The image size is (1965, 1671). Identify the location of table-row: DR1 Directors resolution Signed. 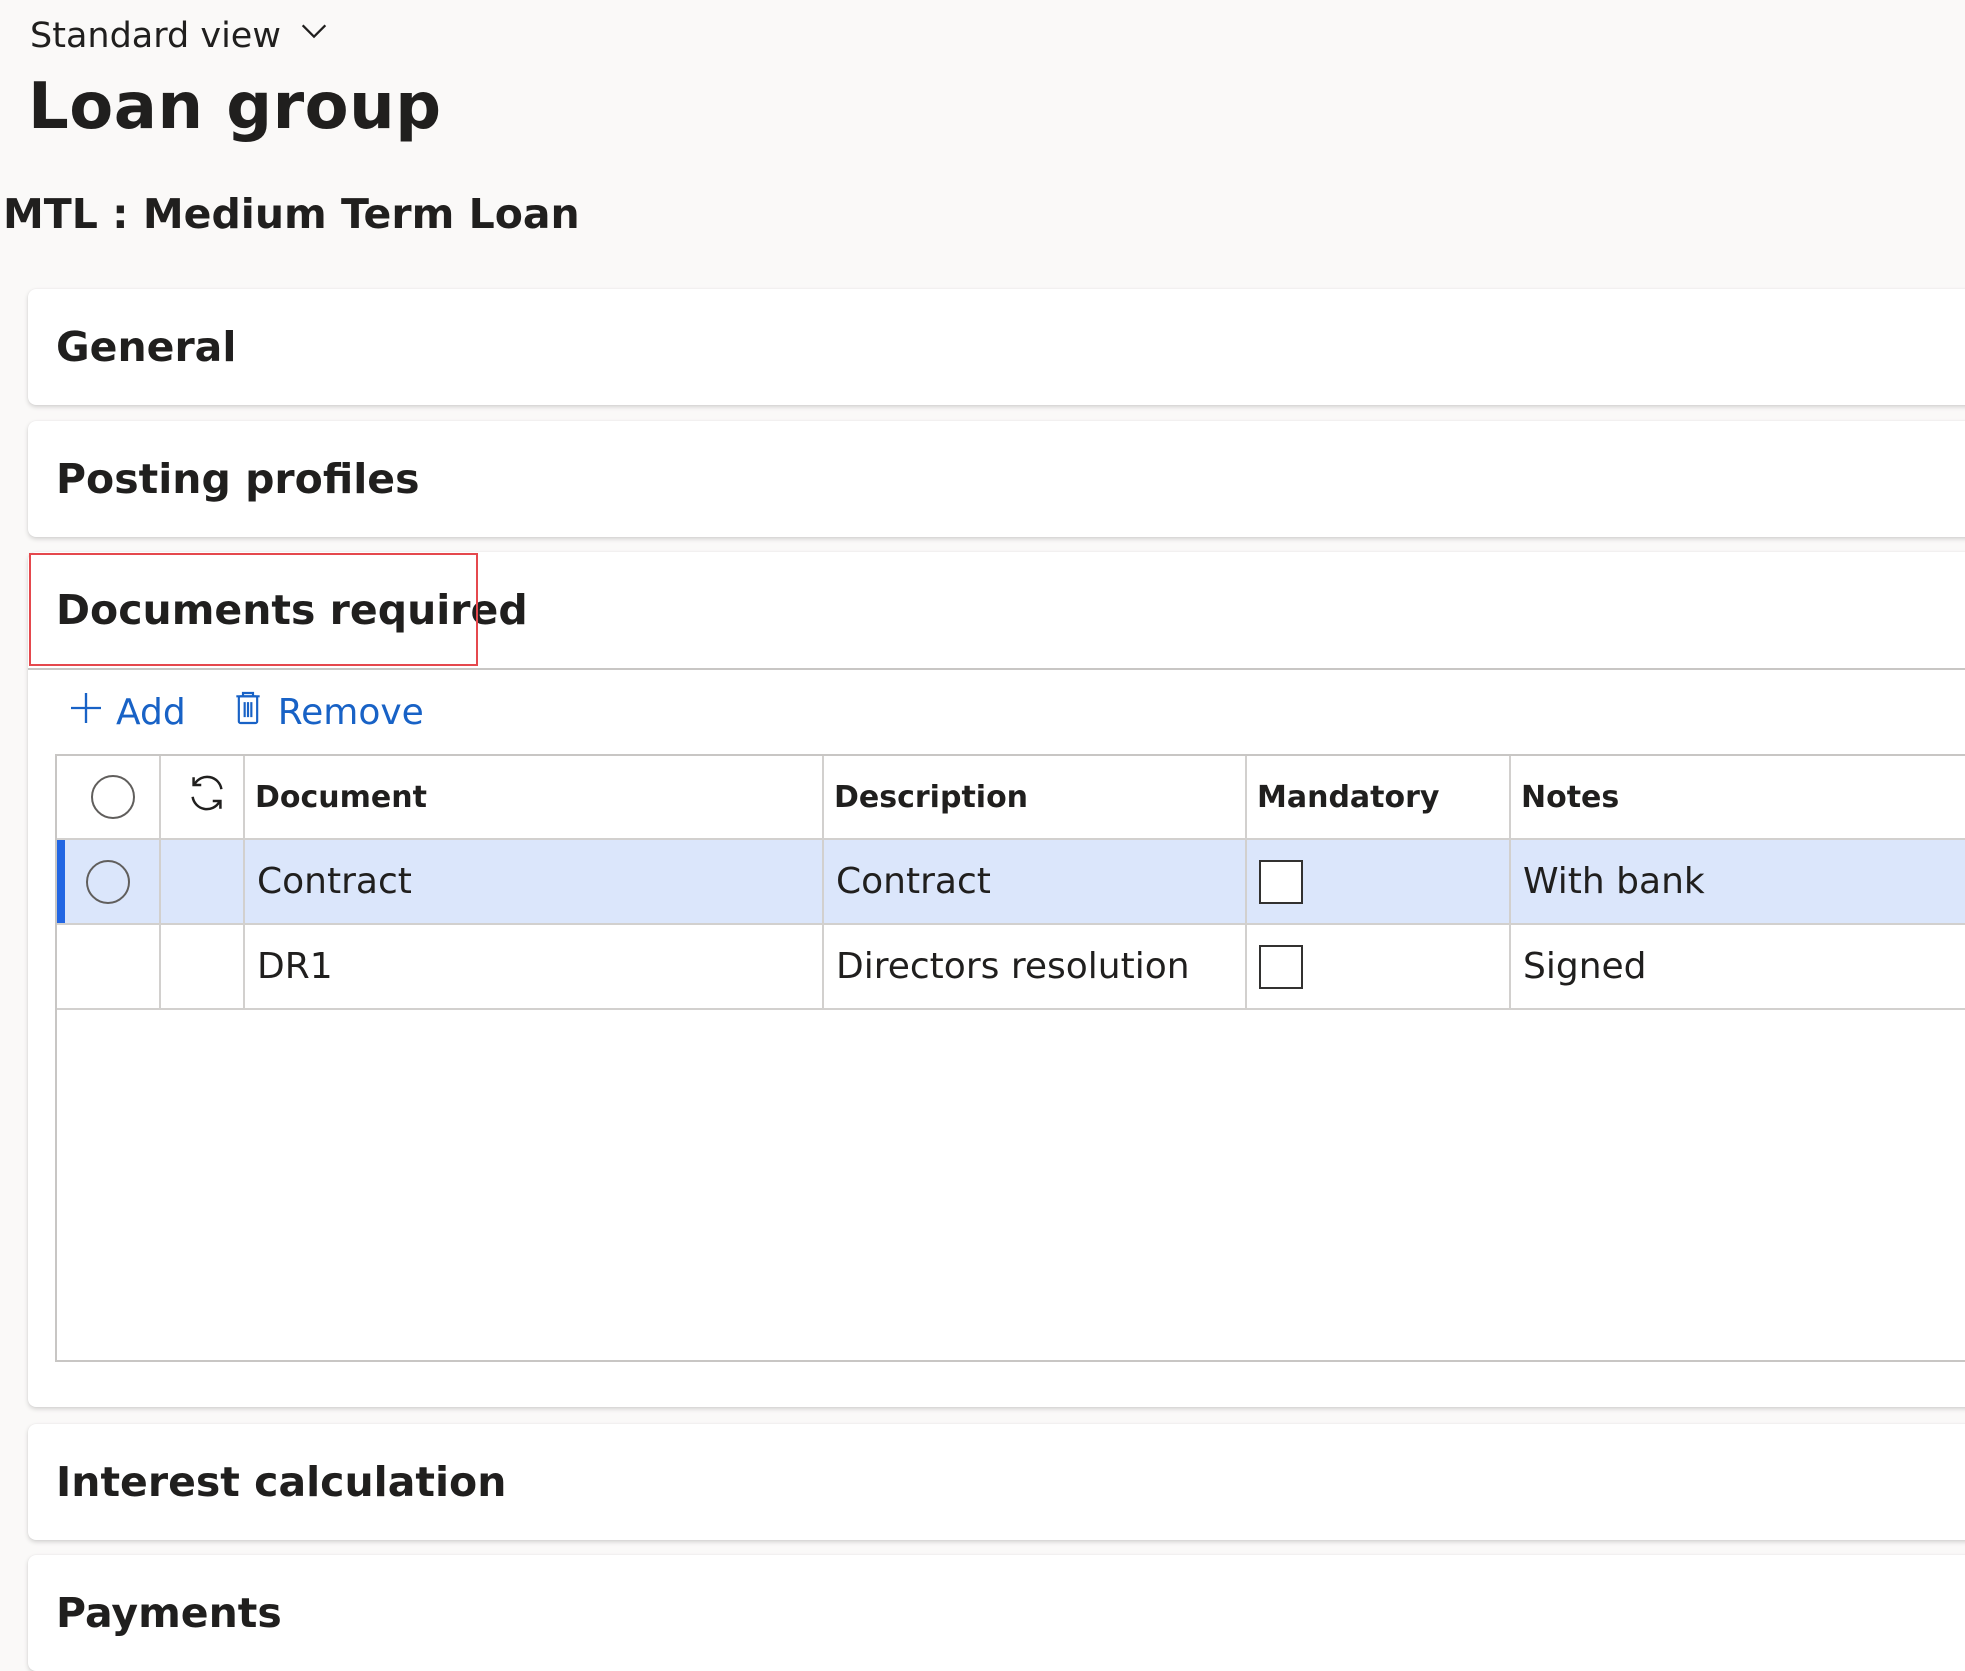
(1011, 967).